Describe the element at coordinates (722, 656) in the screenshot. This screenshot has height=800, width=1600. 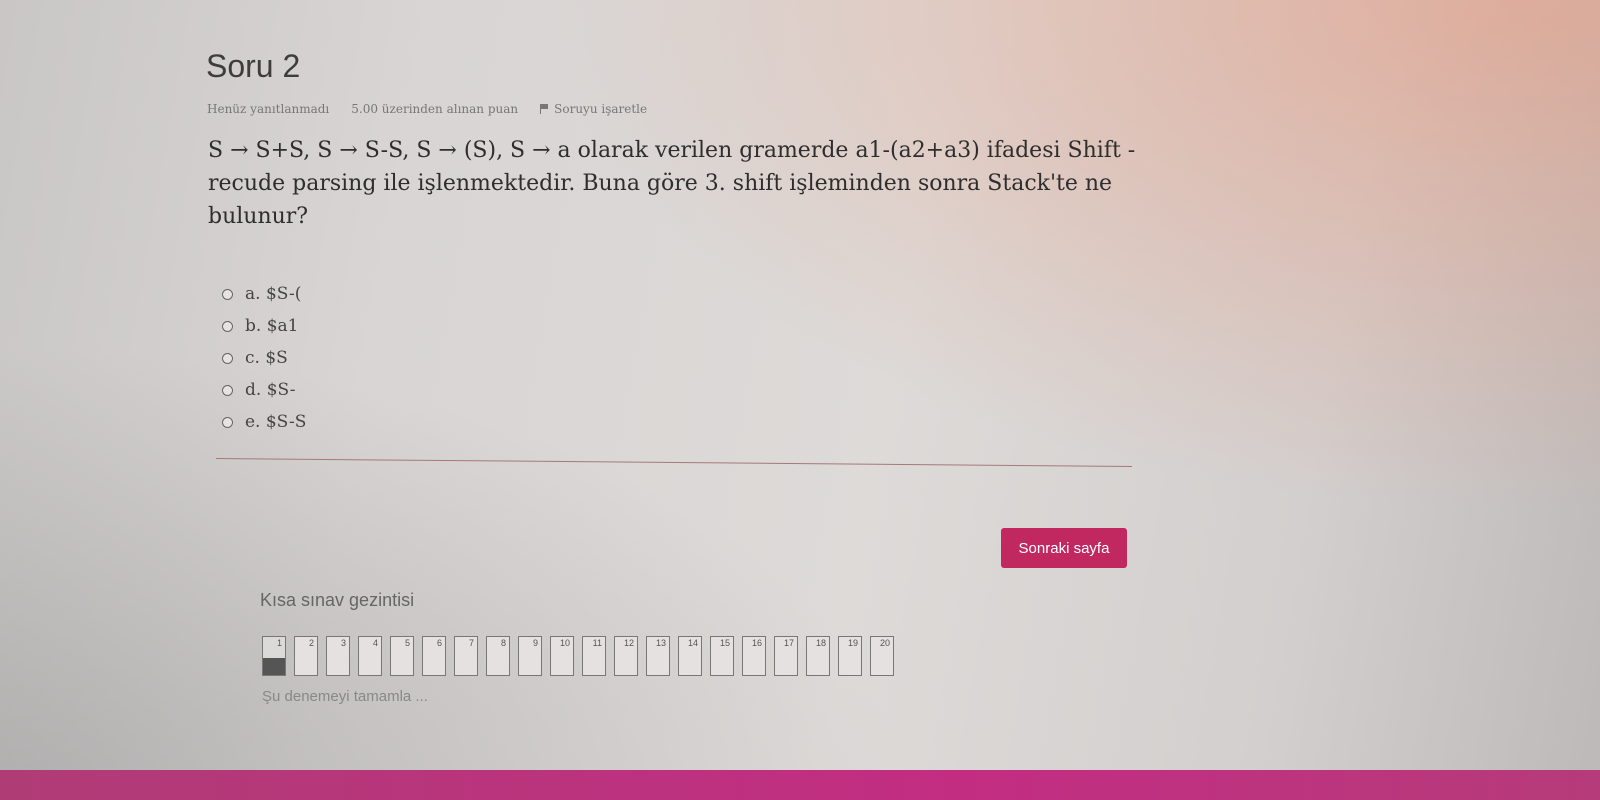
I see `question-nav-button-15: 15` at that location.